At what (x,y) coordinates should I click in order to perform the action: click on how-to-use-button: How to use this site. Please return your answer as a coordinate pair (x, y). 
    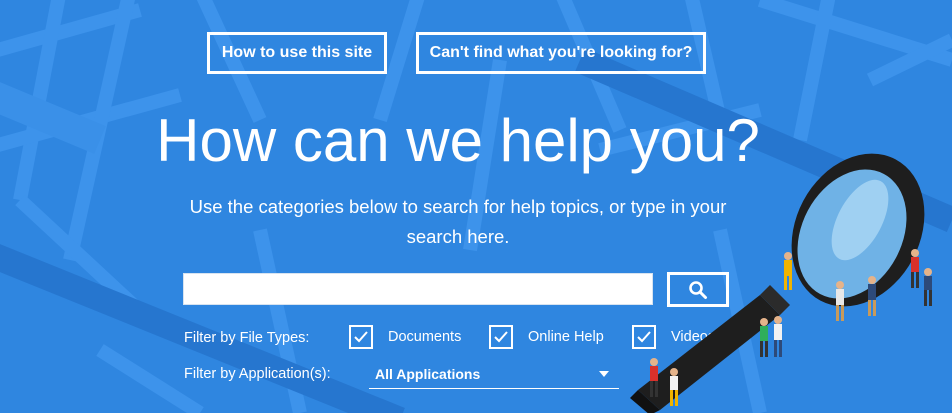
    Looking at the image, I should click on (297, 53).